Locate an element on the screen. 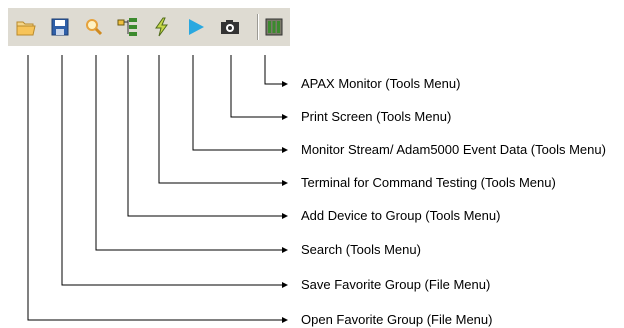  callout-open-favorite: Open Favorite Group (File Menu) is located at coordinates (397, 319).